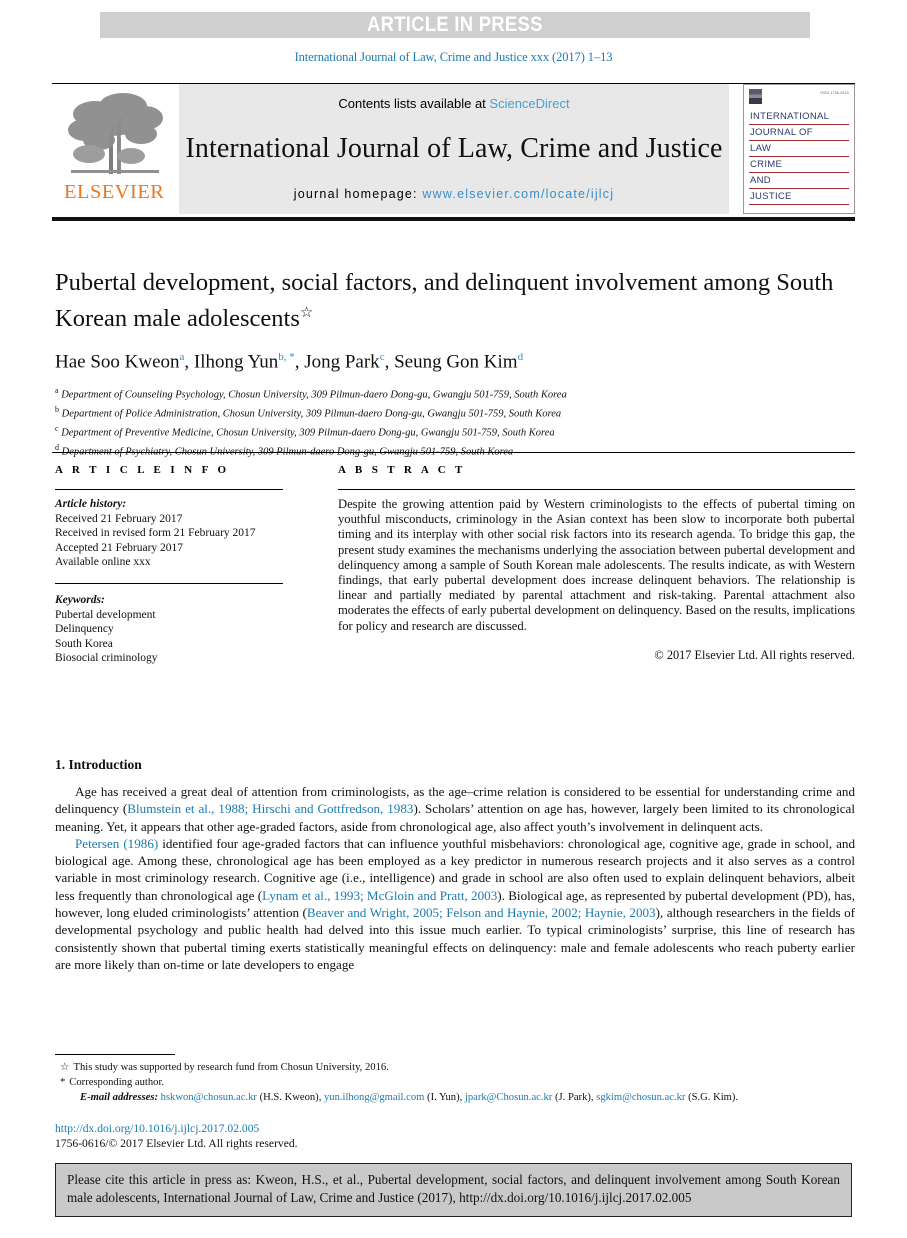 This screenshot has height=1238, width=907. What do you see at coordinates (799, 117) in the screenshot?
I see `cover-line-0: INTERNATIONAL` at bounding box center [799, 117].